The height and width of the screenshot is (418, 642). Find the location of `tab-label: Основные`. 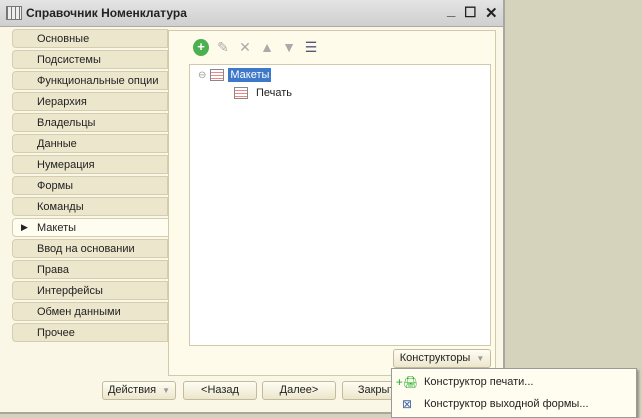

tab-label: Основные is located at coordinates (63, 39).